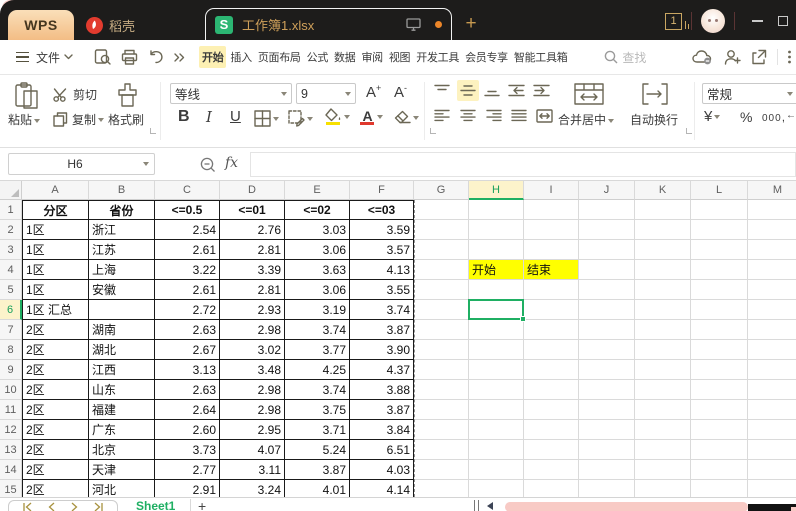 The height and width of the screenshot is (511, 796). I want to click on cell-A5: 1区, so click(55, 290).